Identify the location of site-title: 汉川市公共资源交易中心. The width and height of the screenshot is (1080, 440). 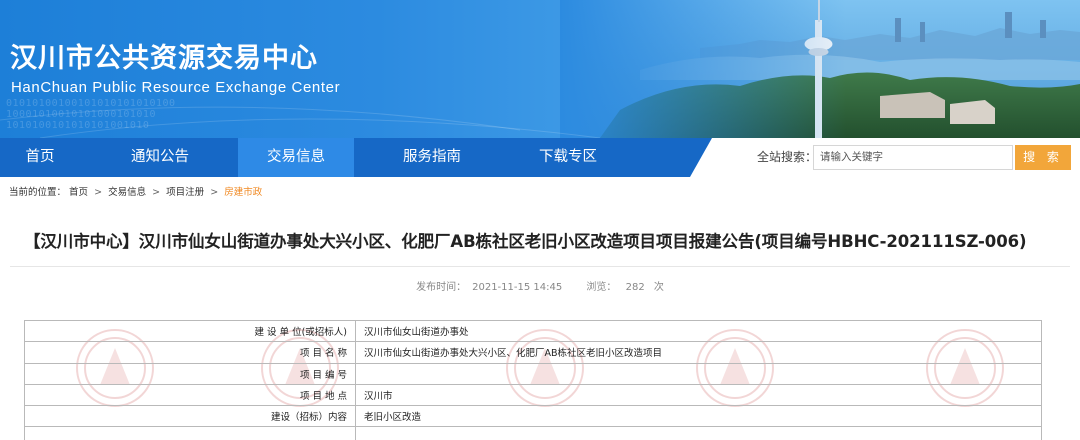
(164, 58).